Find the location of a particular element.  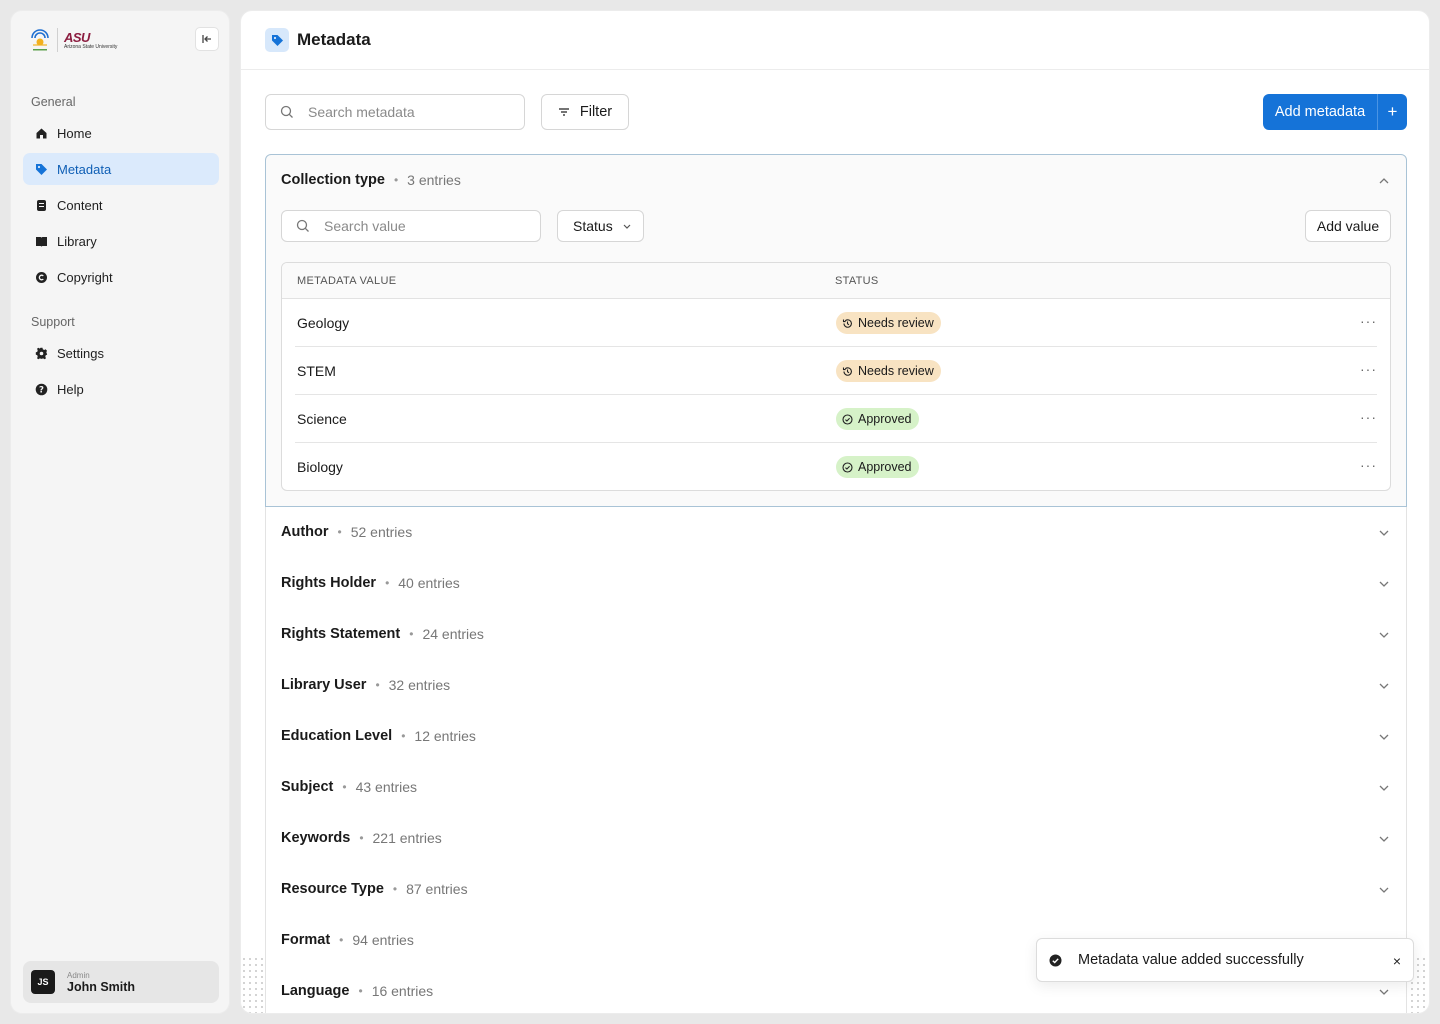

group-title: Rights Holder is located at coordinates (329, 583).